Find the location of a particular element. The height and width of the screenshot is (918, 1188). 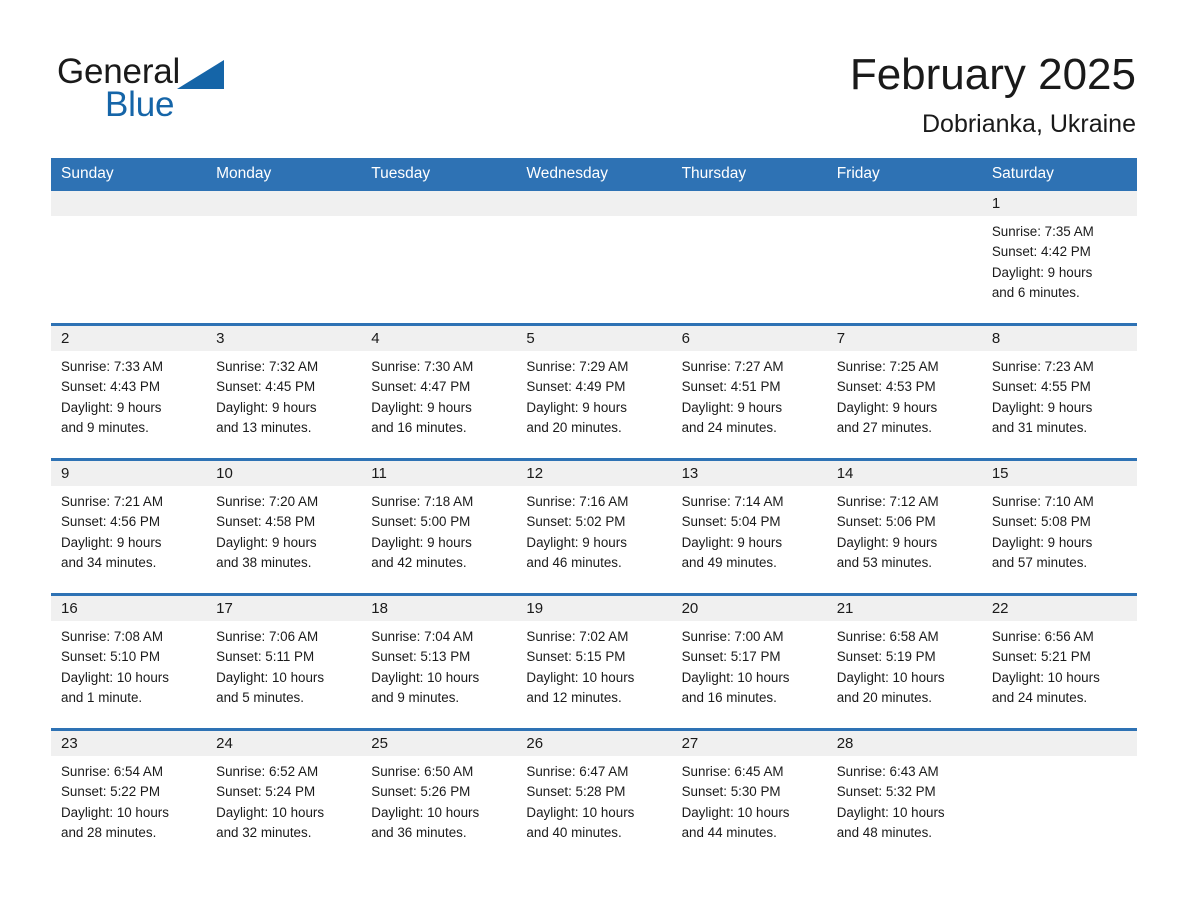

daylight-text-line2: and 9 minutes. is located at coordinates (415, 697).